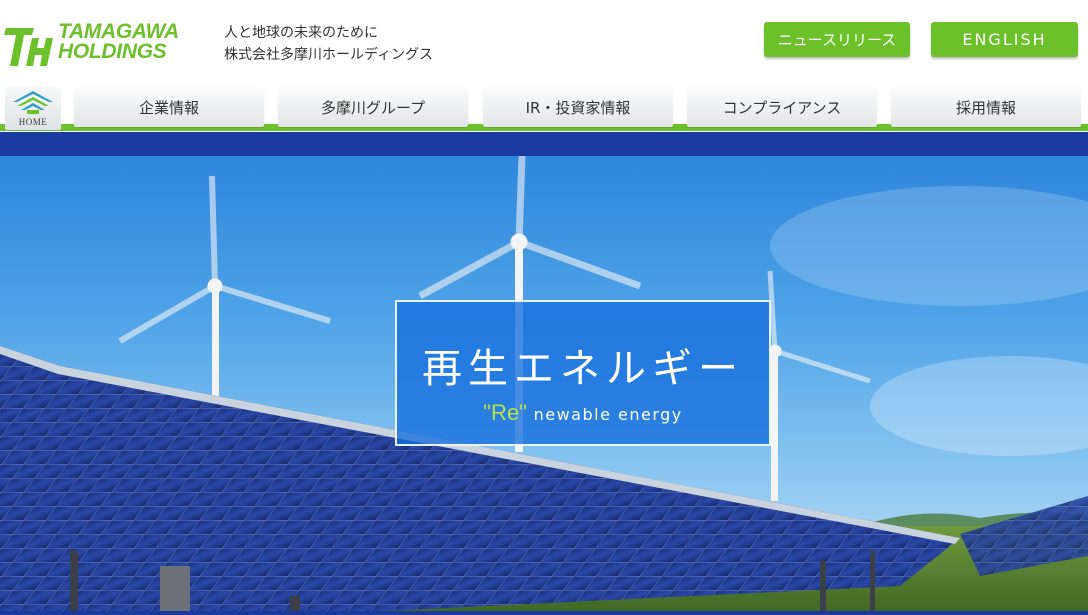  I want to click on company-logo: TAMAGAWA HOLDINGS, so click(102, 45).